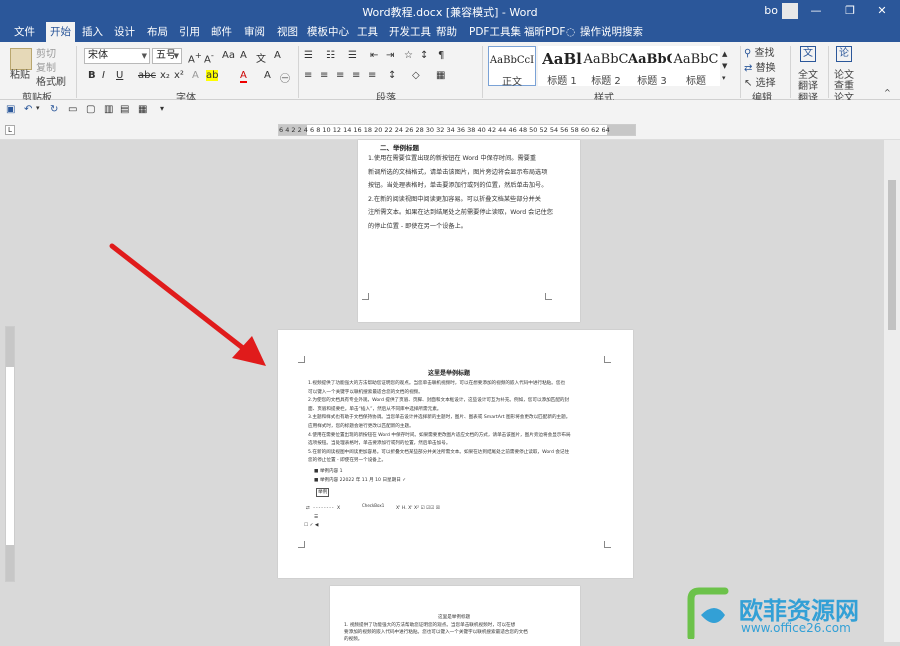 This screenshot has height=646, width=900. What do you see at coordinates (787, 613) in the screenshot?
I see `watermark: 欧菲资源网 www.office26.com` at bounding box center [787, 613].